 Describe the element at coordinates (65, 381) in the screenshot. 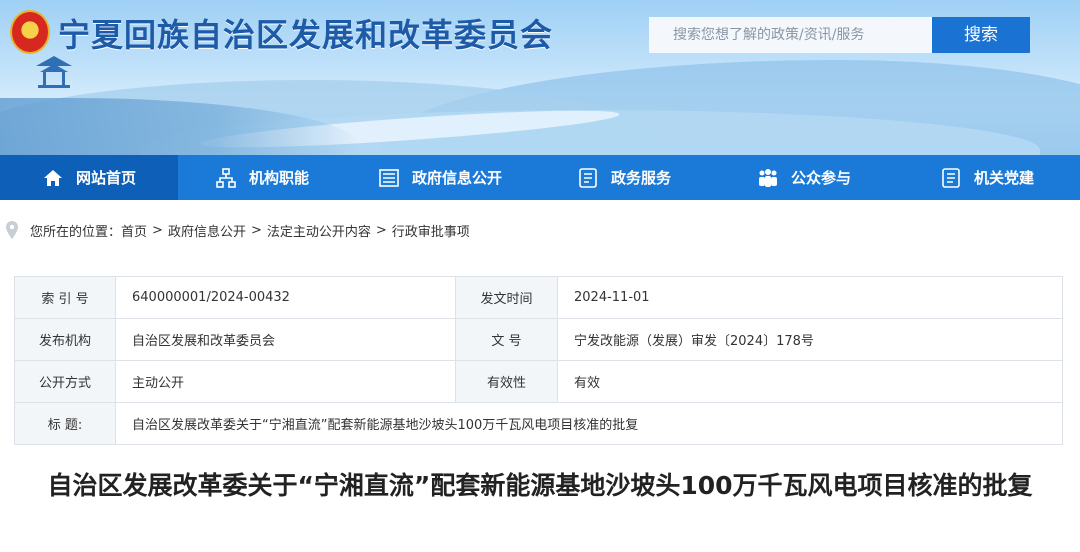

I see `mode-label: 公开方式` at that location.